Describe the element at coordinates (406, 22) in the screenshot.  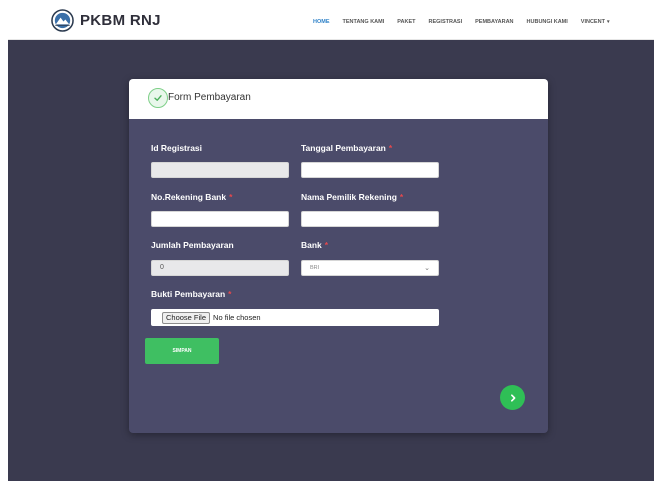
I see `nav-paket: PAKET` at that location.